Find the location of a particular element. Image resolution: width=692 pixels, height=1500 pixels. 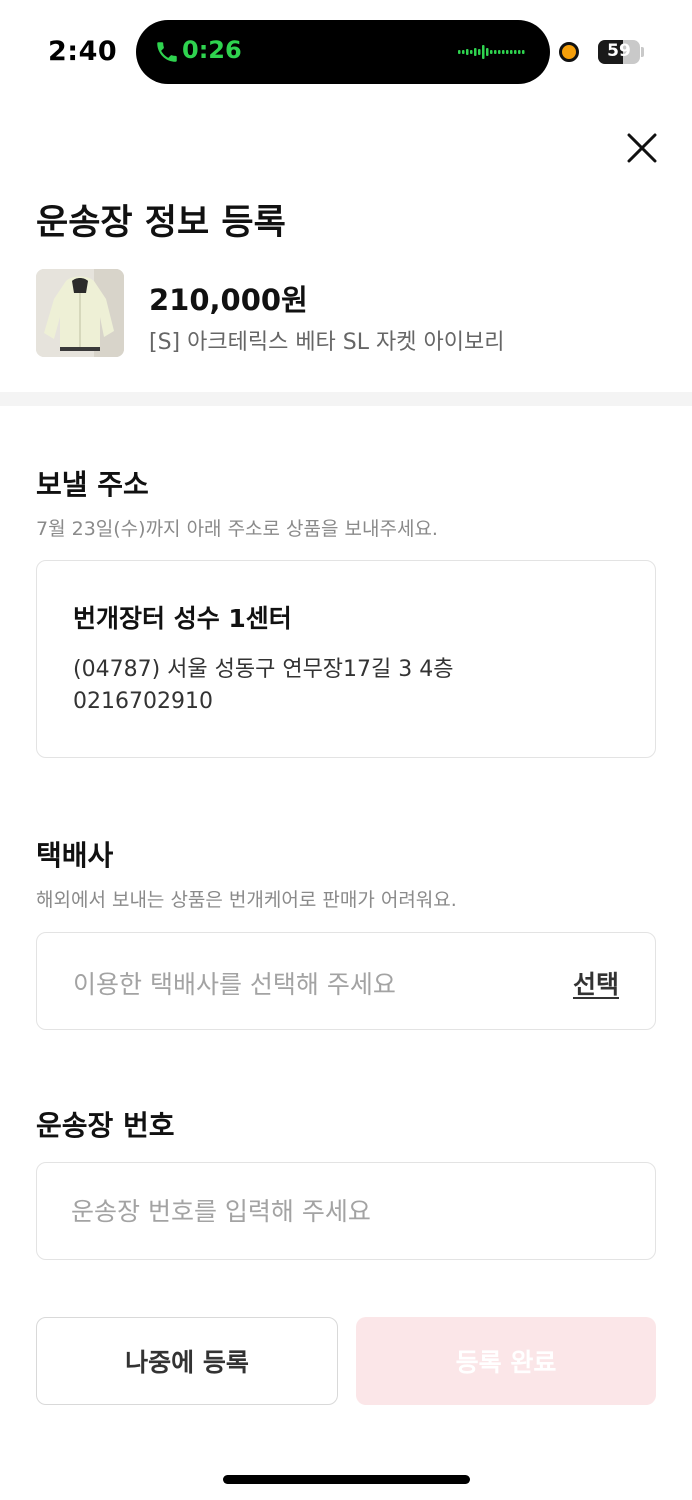

call-duration: 0:26 is located at coordinates (212, 50).